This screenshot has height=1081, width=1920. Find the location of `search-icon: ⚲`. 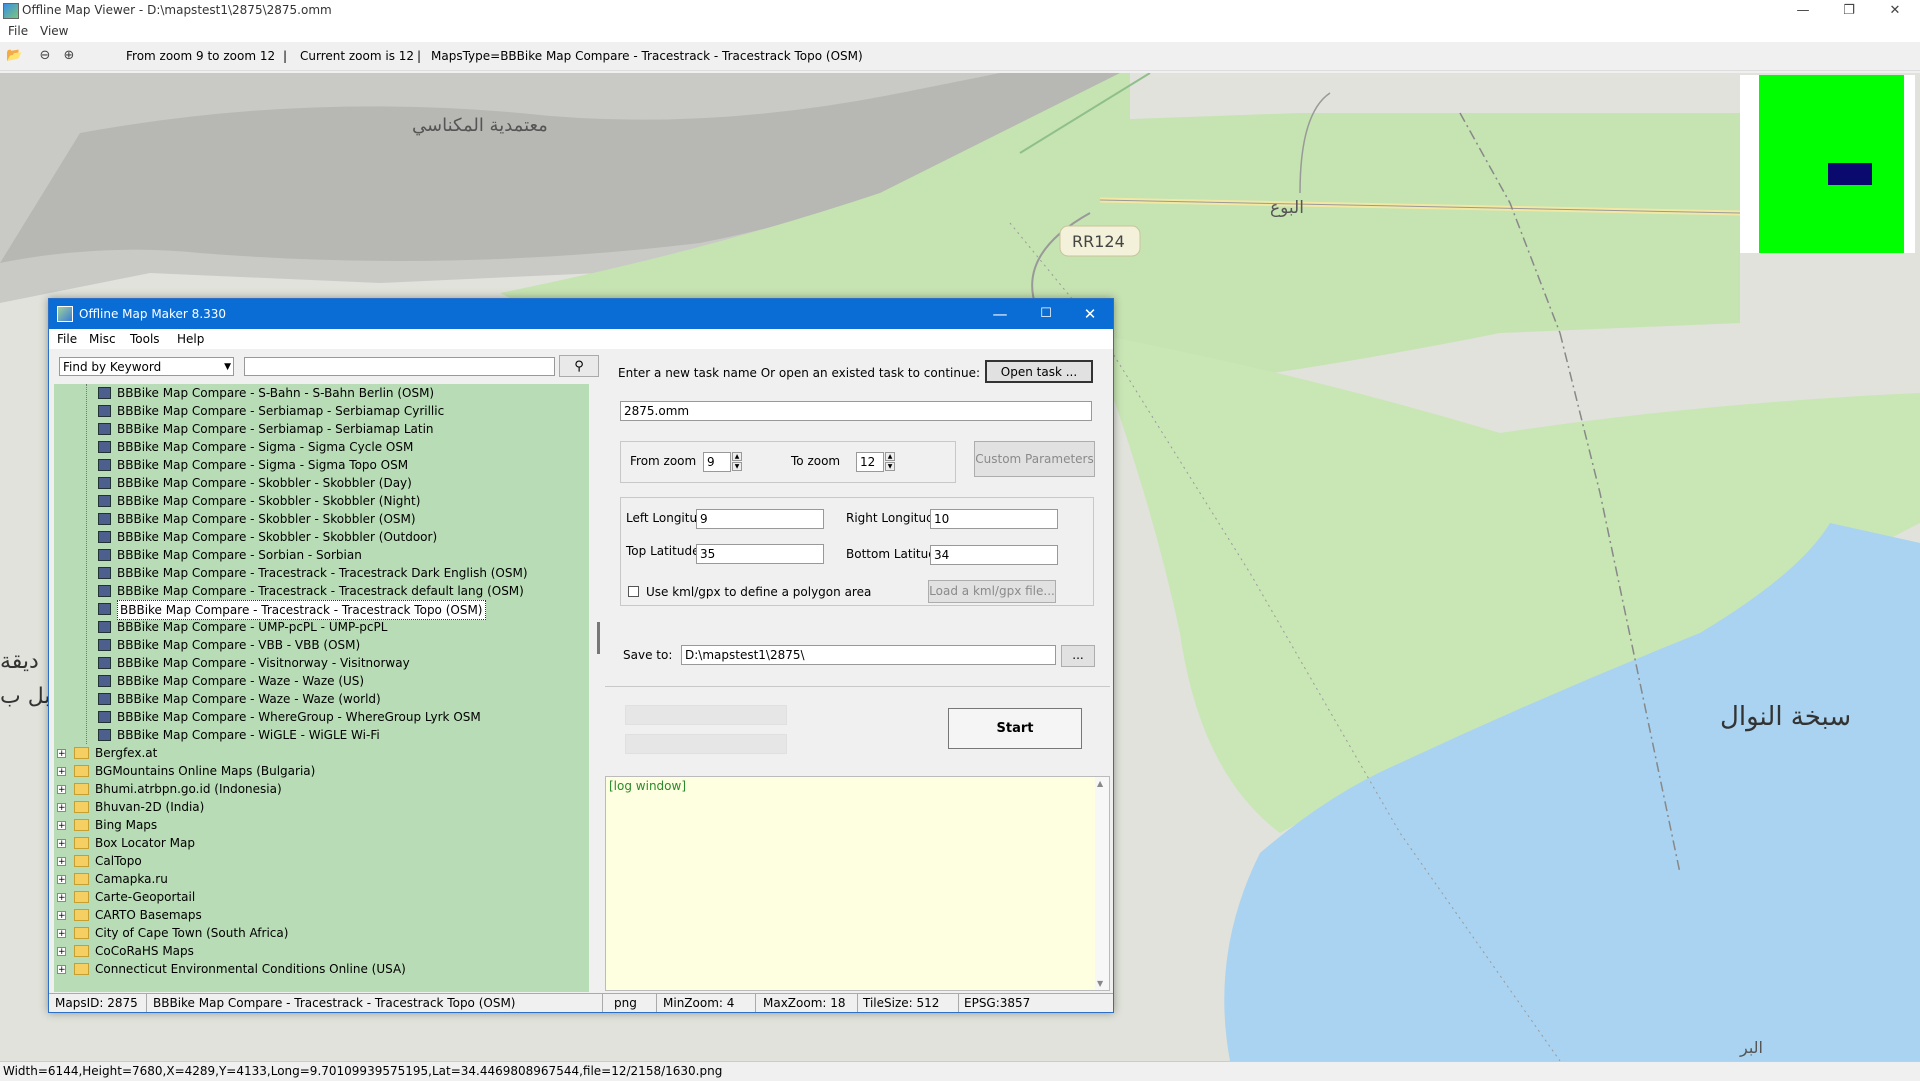

search-icon: ⚲ is located at coordinates (579, 366).